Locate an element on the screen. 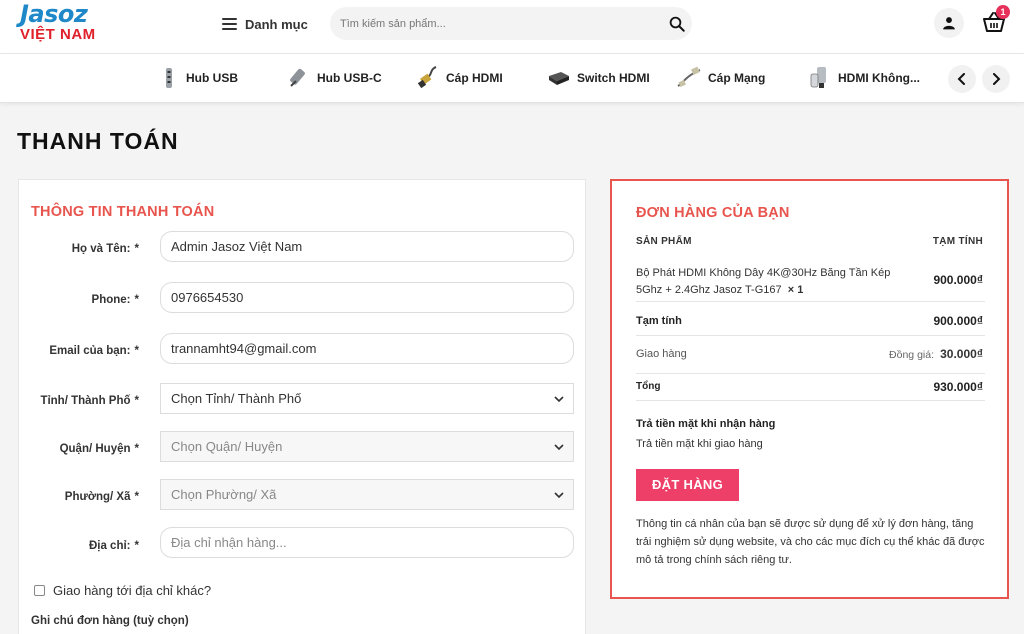 Image resolution: width=1024 pixels, height=634 pixels. usb-c-hub-icon is located at coordinates (297, 77).